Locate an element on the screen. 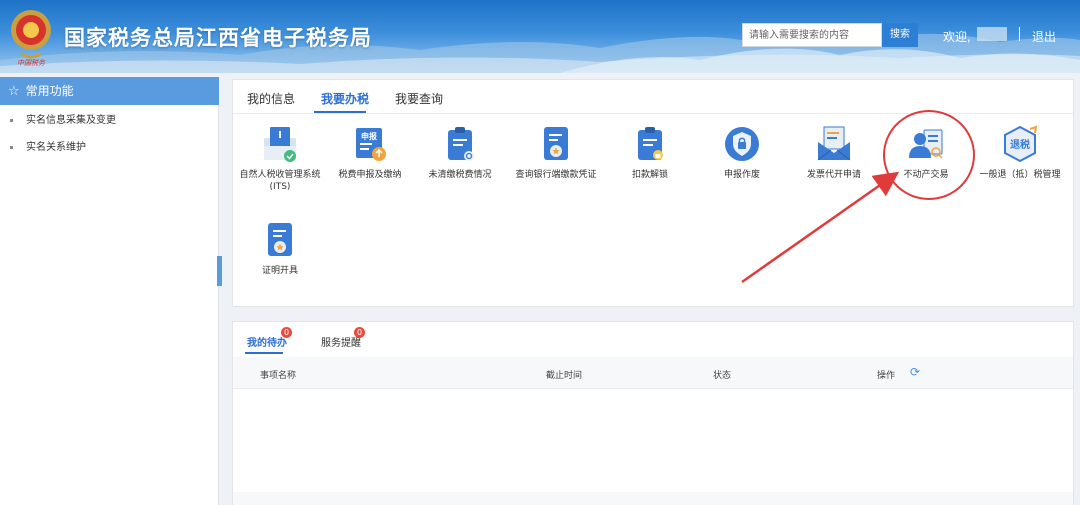 This screenshot has height=505, width=1080. reminder-count-badge: 0 is located at coordinates (359, 332).